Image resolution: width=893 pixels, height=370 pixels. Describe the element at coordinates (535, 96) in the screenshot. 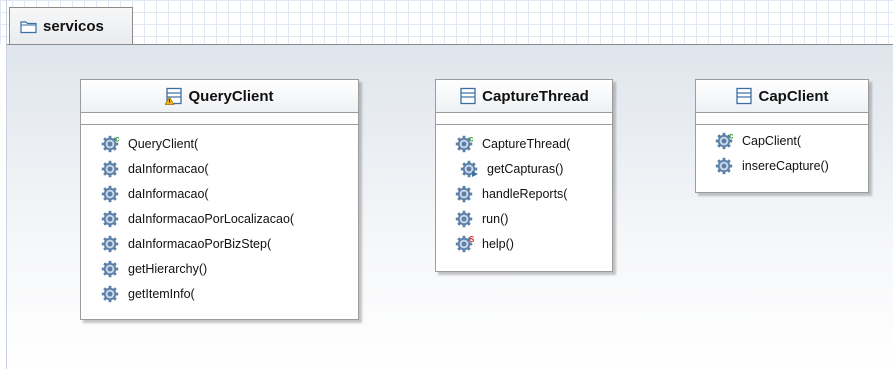

I see `class-name: CaptureThread` at that location.